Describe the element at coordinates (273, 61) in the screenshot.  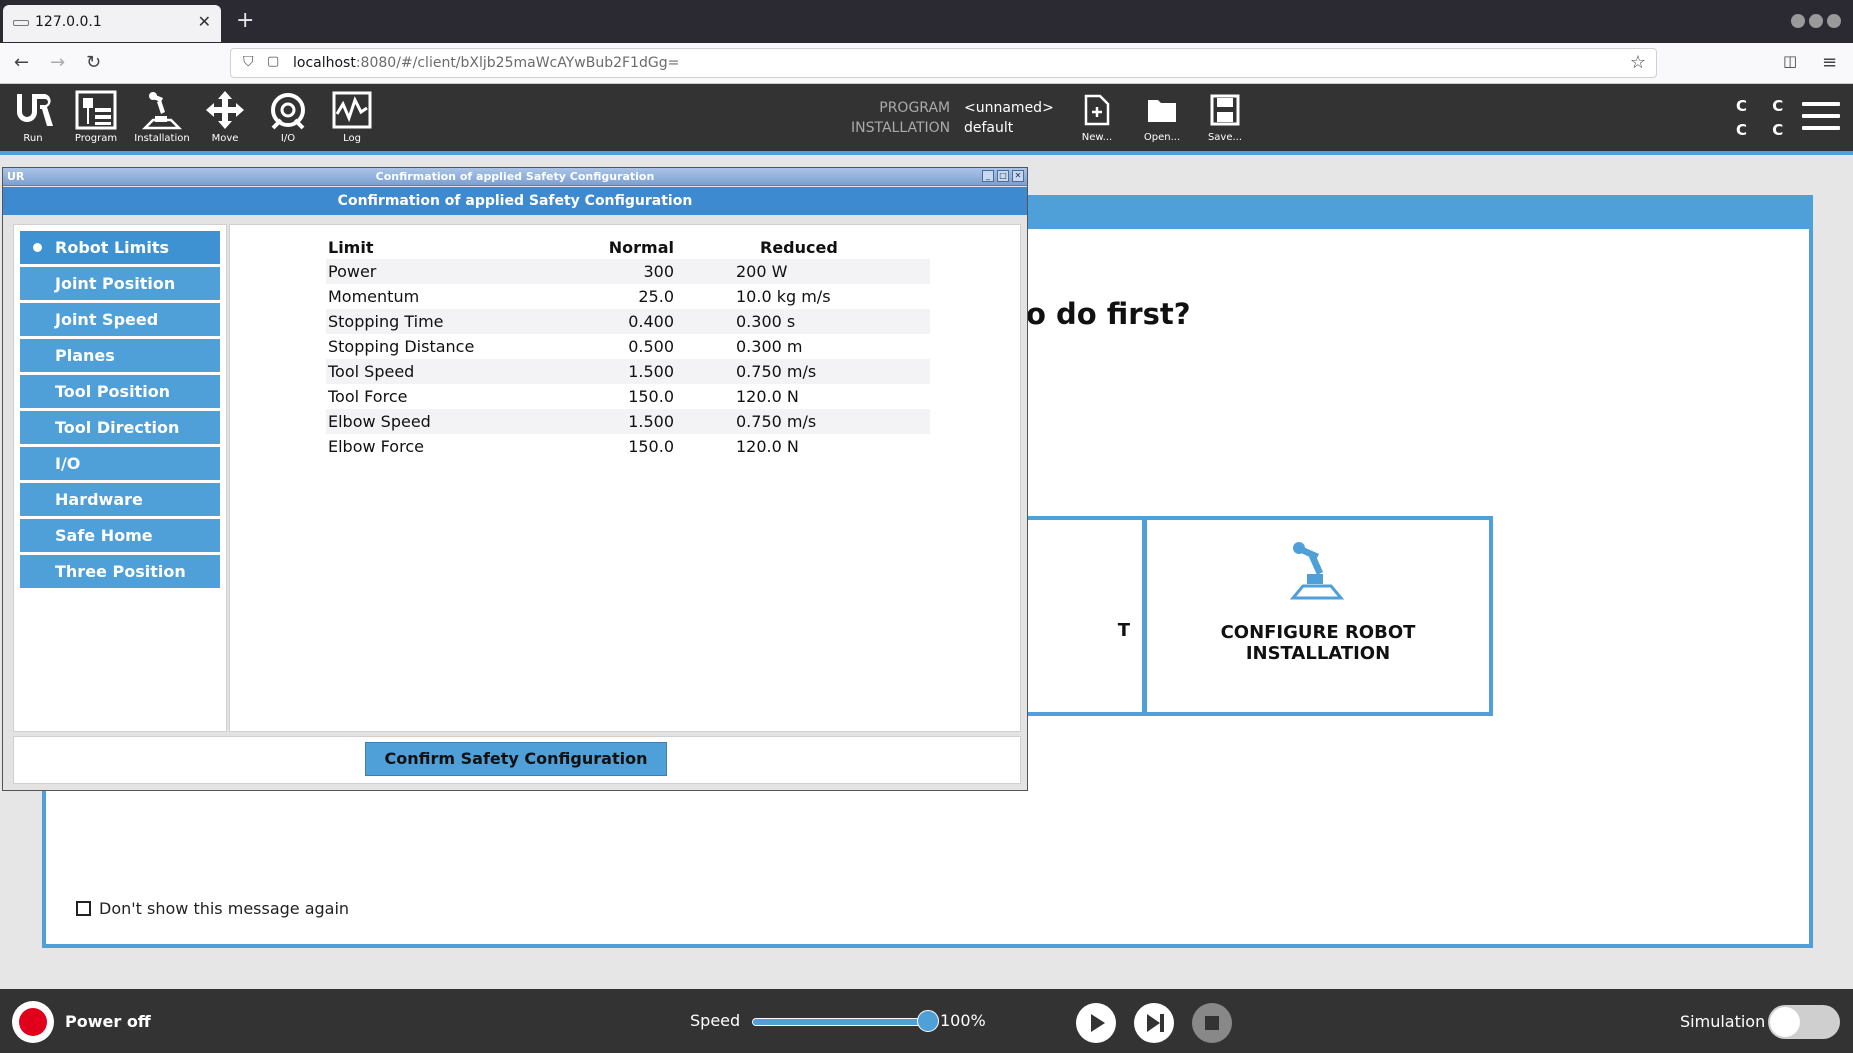
I see `page-info-icon: ▢` at that location.